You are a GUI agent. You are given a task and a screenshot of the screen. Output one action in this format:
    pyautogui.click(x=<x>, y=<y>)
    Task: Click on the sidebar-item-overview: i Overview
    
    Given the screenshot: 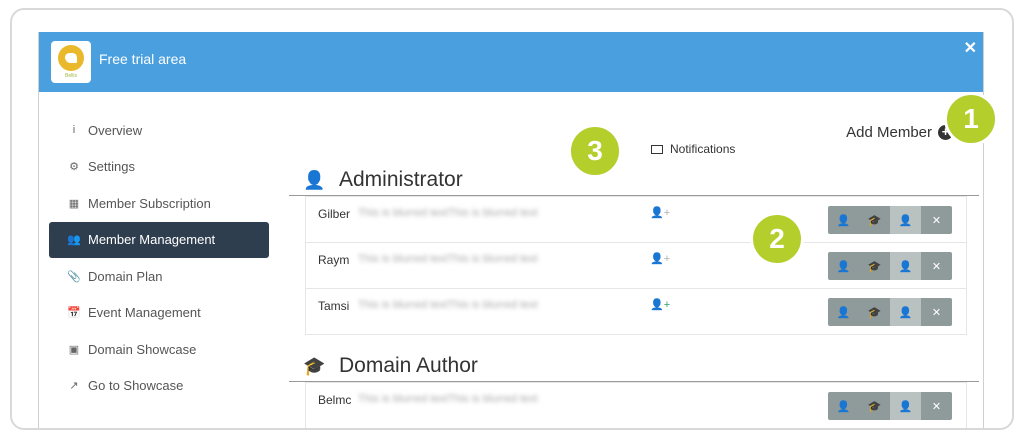 What is the action you would take?
    pyautogui.click(x=159, y=130)
    